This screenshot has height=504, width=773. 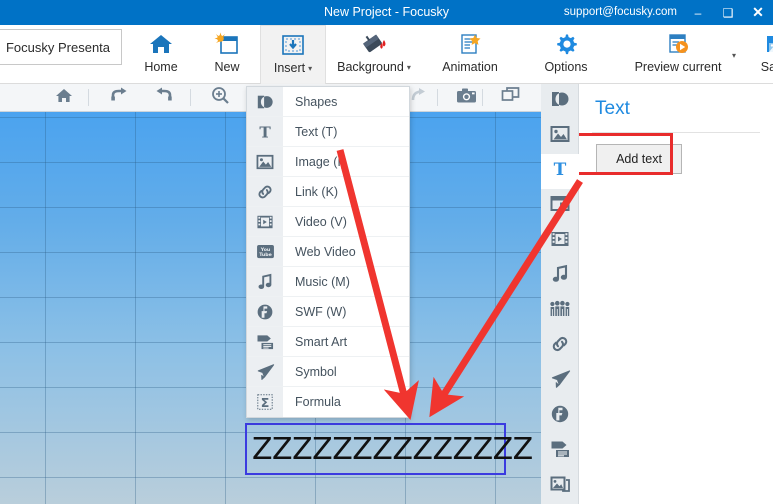 I want to click on minimize-icon: –, so click(x=698, y=12).